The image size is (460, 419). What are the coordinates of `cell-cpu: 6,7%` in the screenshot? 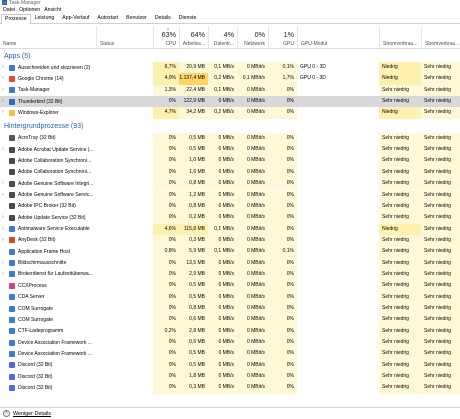 It's located at (166, 68).